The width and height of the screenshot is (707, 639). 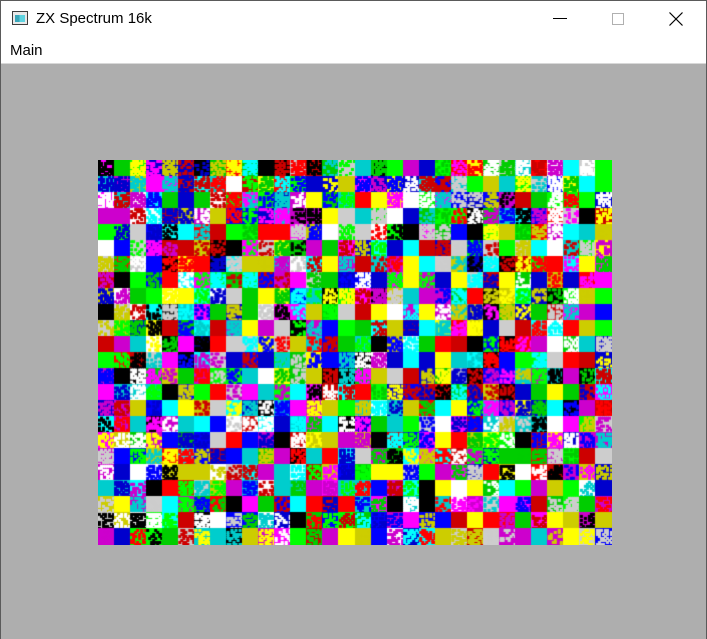 I want to click on close-button, so click(x=676, y=19).